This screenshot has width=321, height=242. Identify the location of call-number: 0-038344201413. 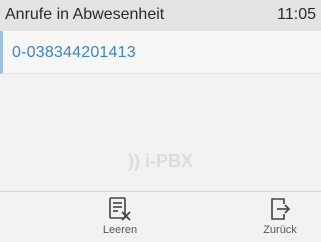
(74, 52).